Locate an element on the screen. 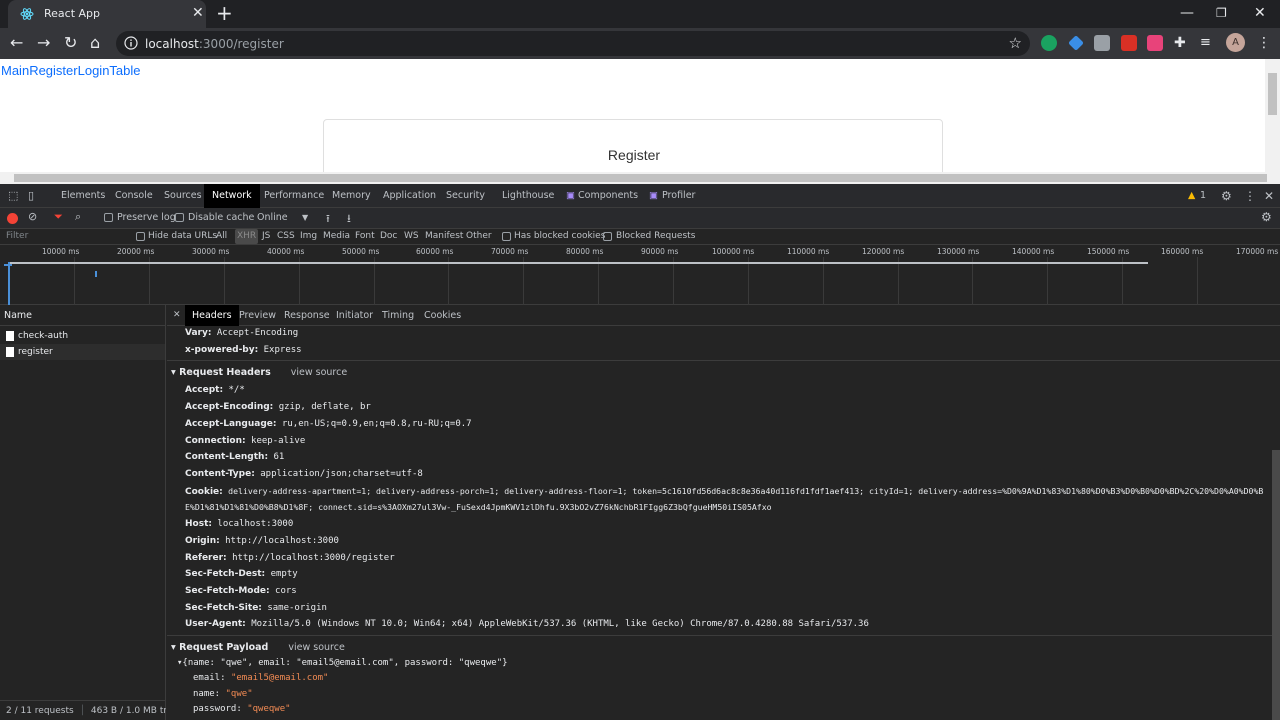 The image size is (1280, 720). extension-camera-icon is located at coordinates (1102, 43).